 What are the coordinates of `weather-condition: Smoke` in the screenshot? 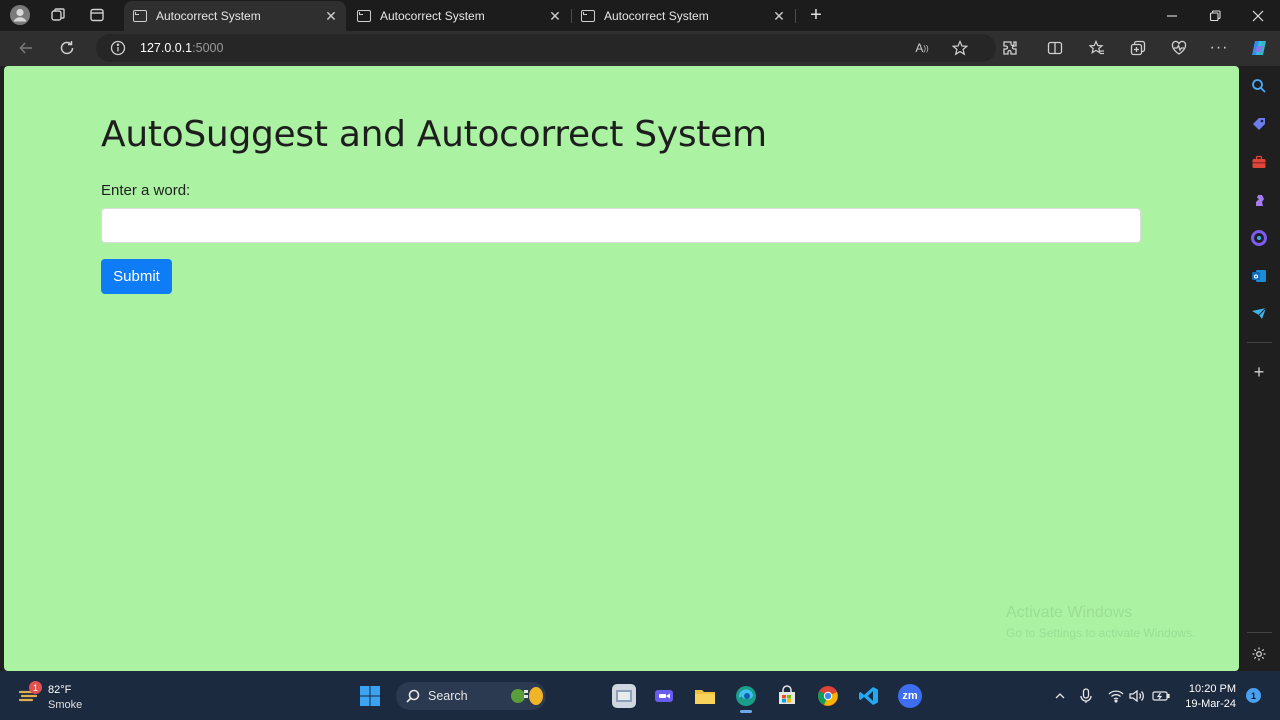 It's located at (65, 705).